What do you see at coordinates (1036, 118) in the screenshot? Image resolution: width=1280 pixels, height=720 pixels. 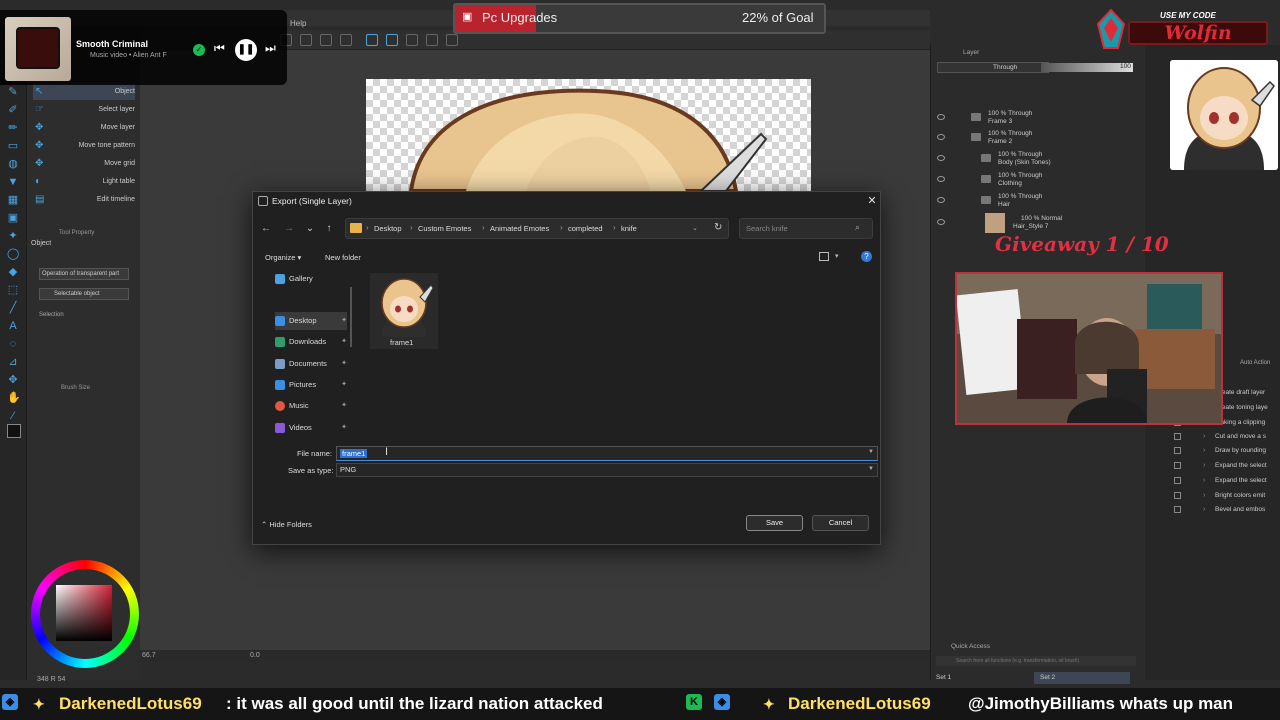 I see `layer-row: 100 % Through Frame 3` at bounding box center [1036, 118].